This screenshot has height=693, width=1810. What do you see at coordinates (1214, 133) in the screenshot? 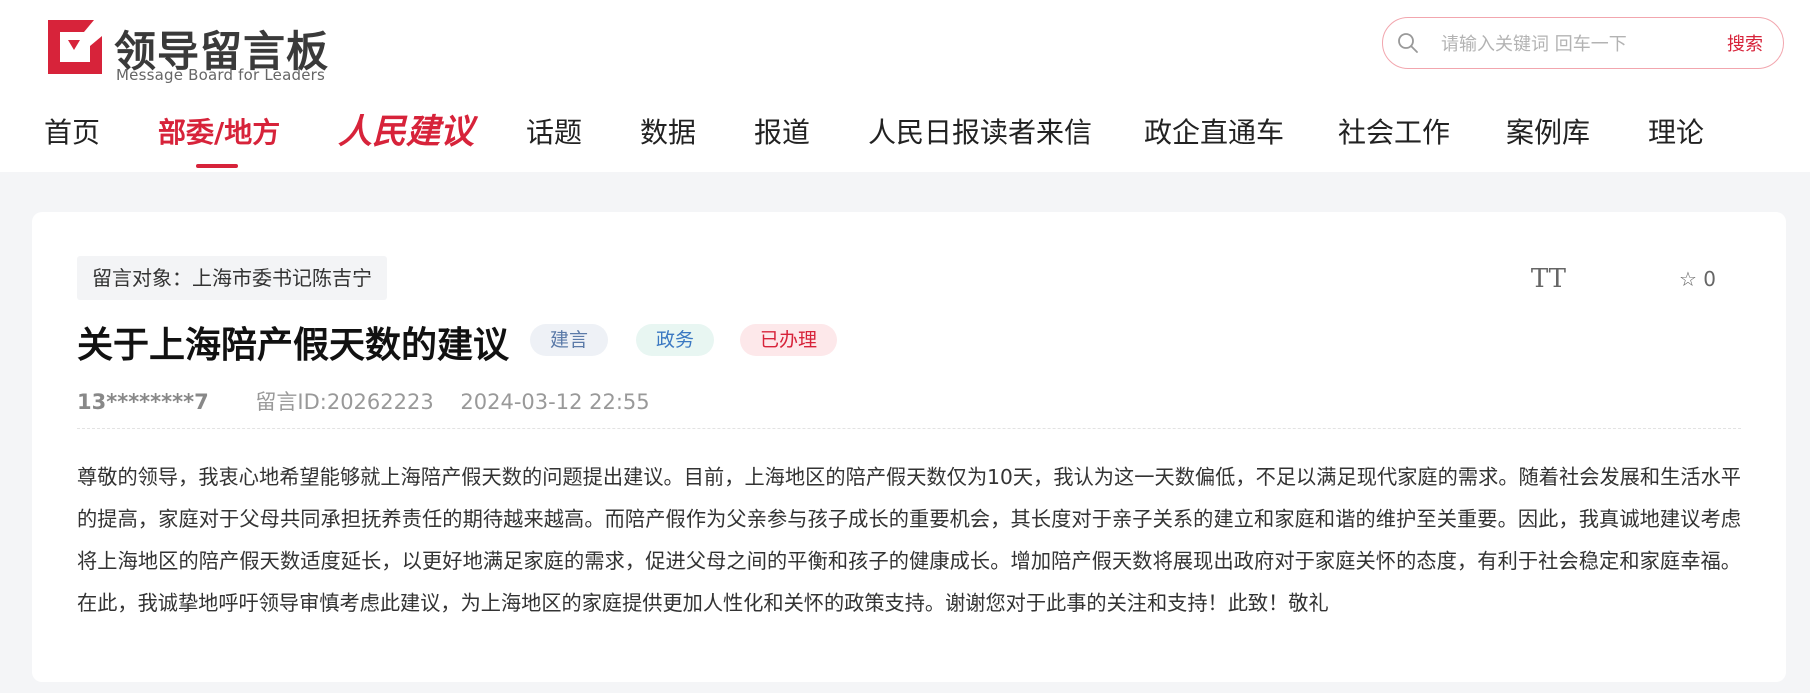
I see `nav-item-gov-enterprise: 政企直通车` at bounding box center [1214, 133].